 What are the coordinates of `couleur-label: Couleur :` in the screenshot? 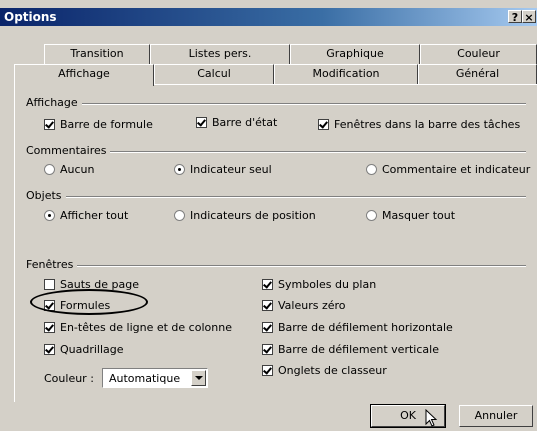 It's located at (69, 378).